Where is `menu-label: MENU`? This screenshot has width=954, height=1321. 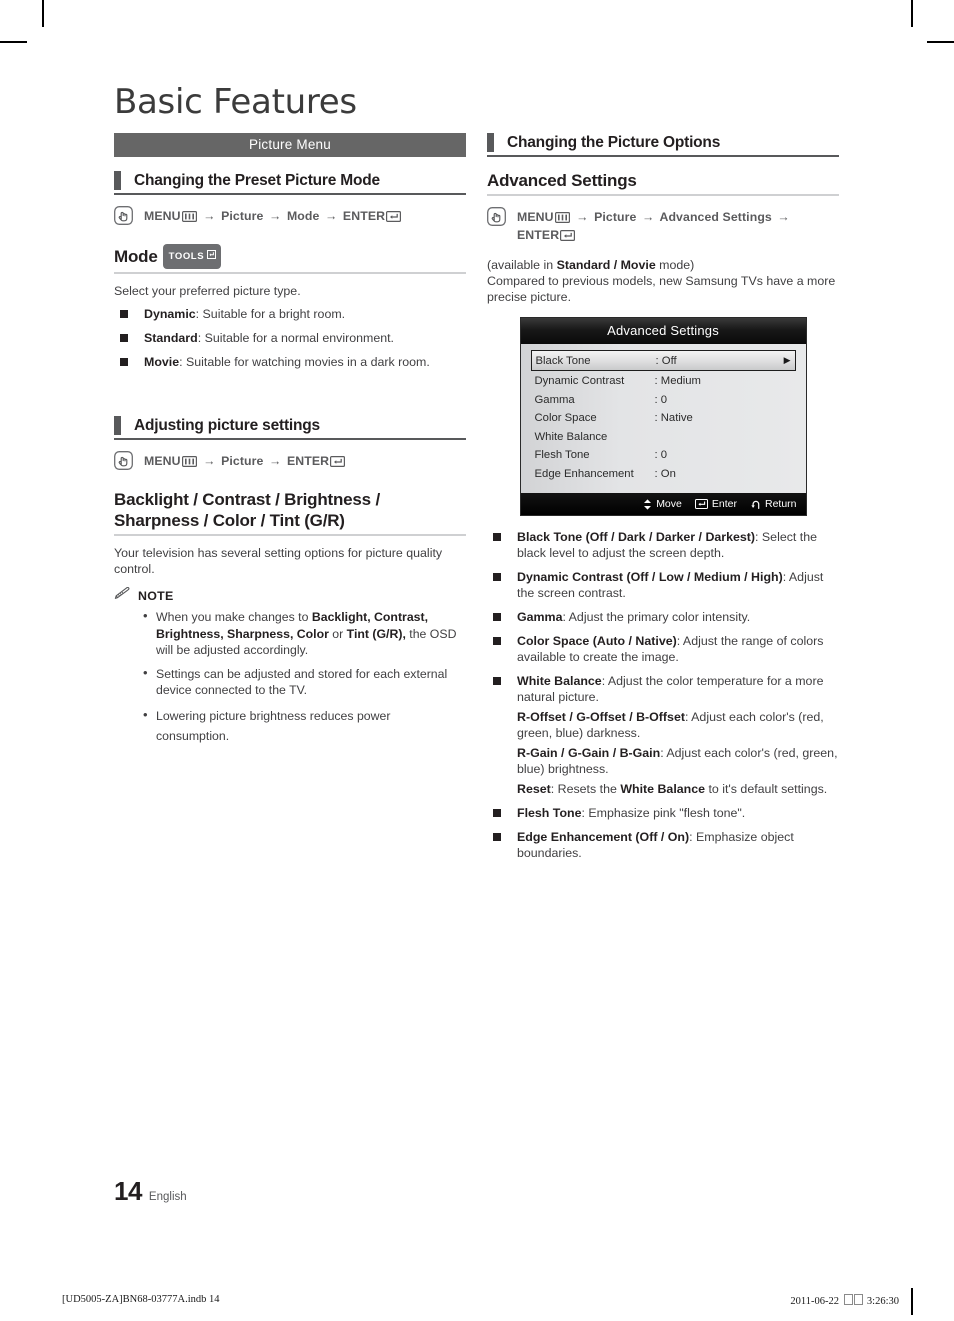
menu-label: MENU is located at coordinates (535, 217).